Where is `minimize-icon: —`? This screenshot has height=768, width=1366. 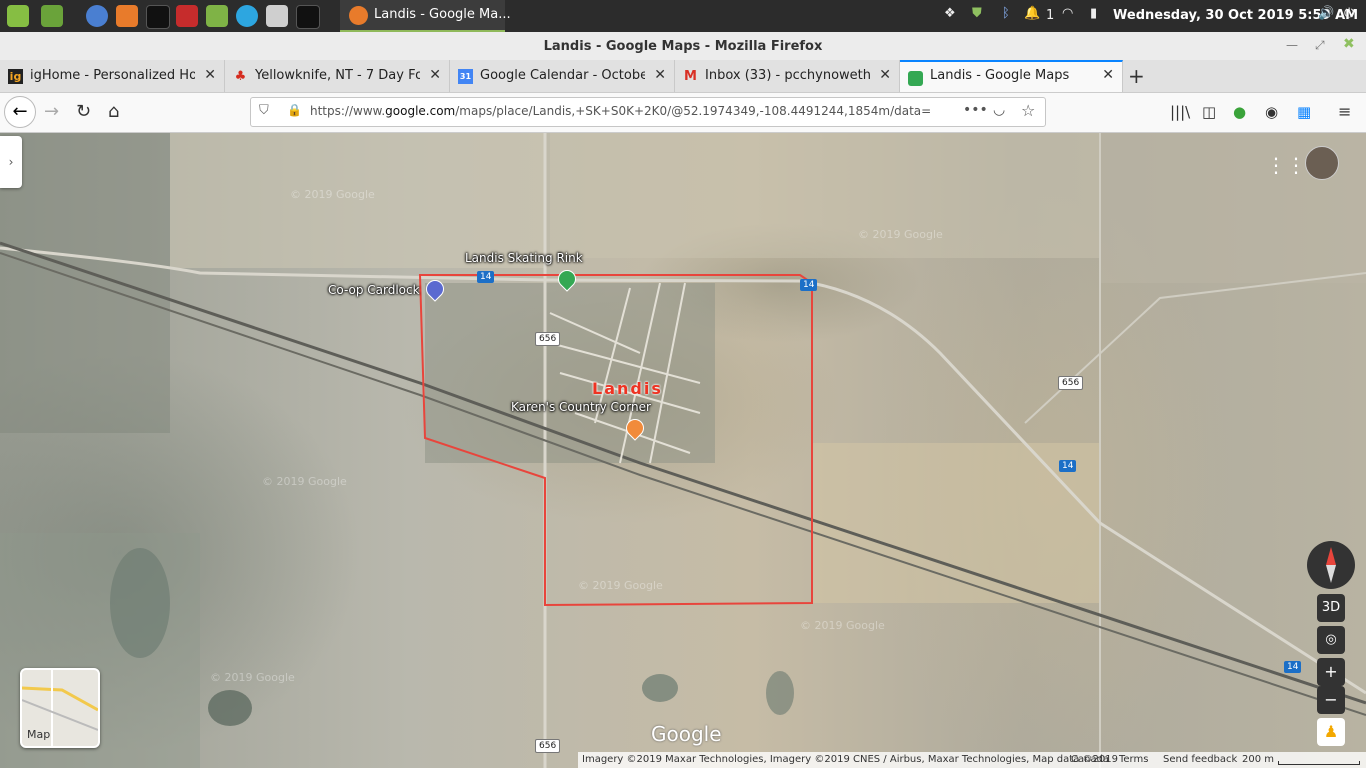
minimize-icon: — is located at coordinates (1292, 45).